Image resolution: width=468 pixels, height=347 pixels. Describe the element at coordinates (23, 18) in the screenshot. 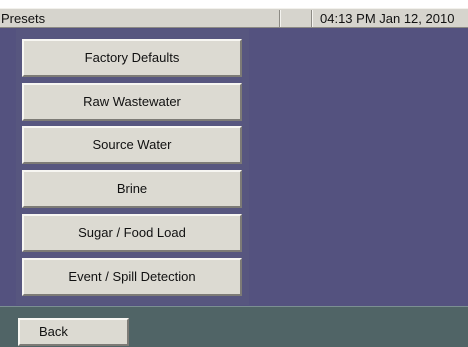

I see `page-title: Presets` at that location.